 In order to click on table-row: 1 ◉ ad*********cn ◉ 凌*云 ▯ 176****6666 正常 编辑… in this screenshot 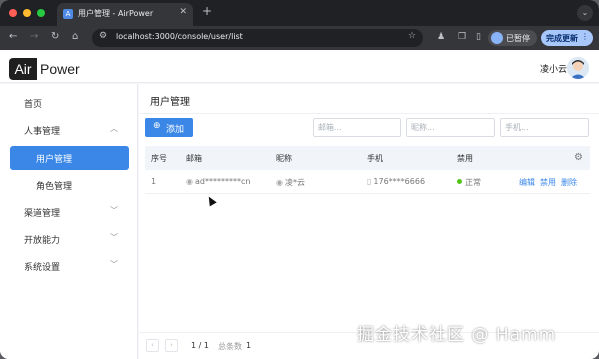, I will do `click(367, 182)`.